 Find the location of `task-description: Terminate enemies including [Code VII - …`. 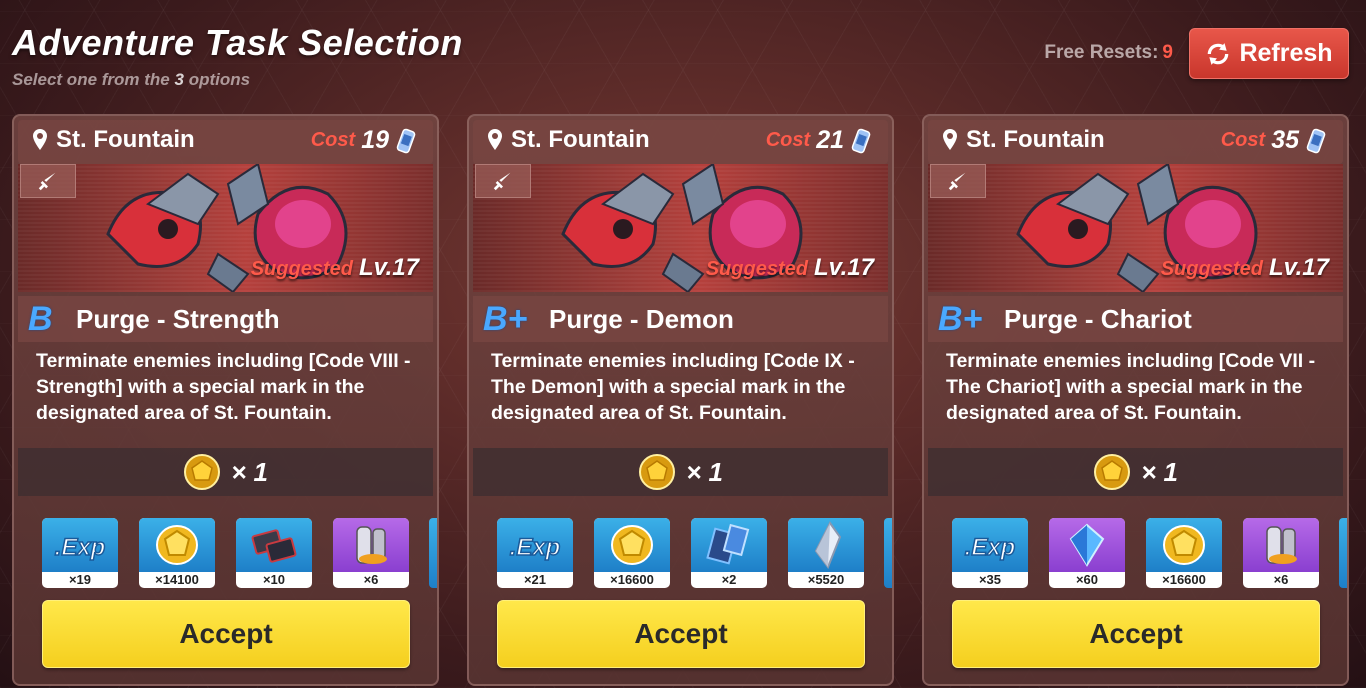

task-description: Terminate enemies including [Code VII - … is located at coordinates (1131, 387).